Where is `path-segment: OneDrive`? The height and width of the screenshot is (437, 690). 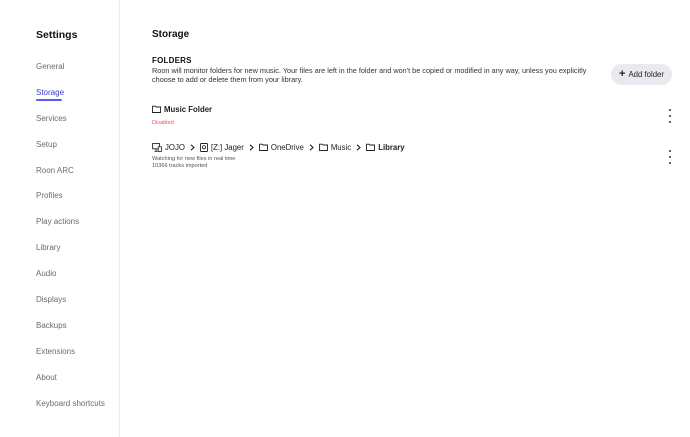 path-segment: OneDrive is located at coordinates (281, 147).